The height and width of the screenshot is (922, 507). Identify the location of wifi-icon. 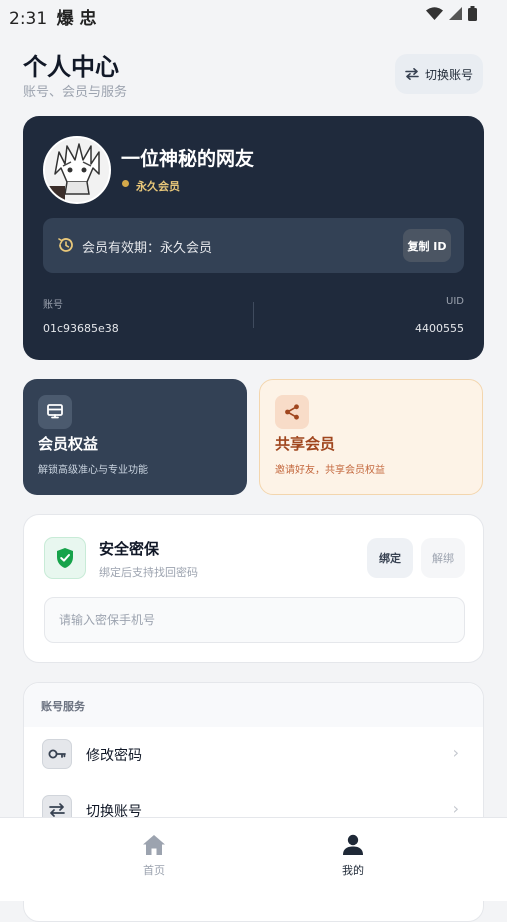
(434, 13).